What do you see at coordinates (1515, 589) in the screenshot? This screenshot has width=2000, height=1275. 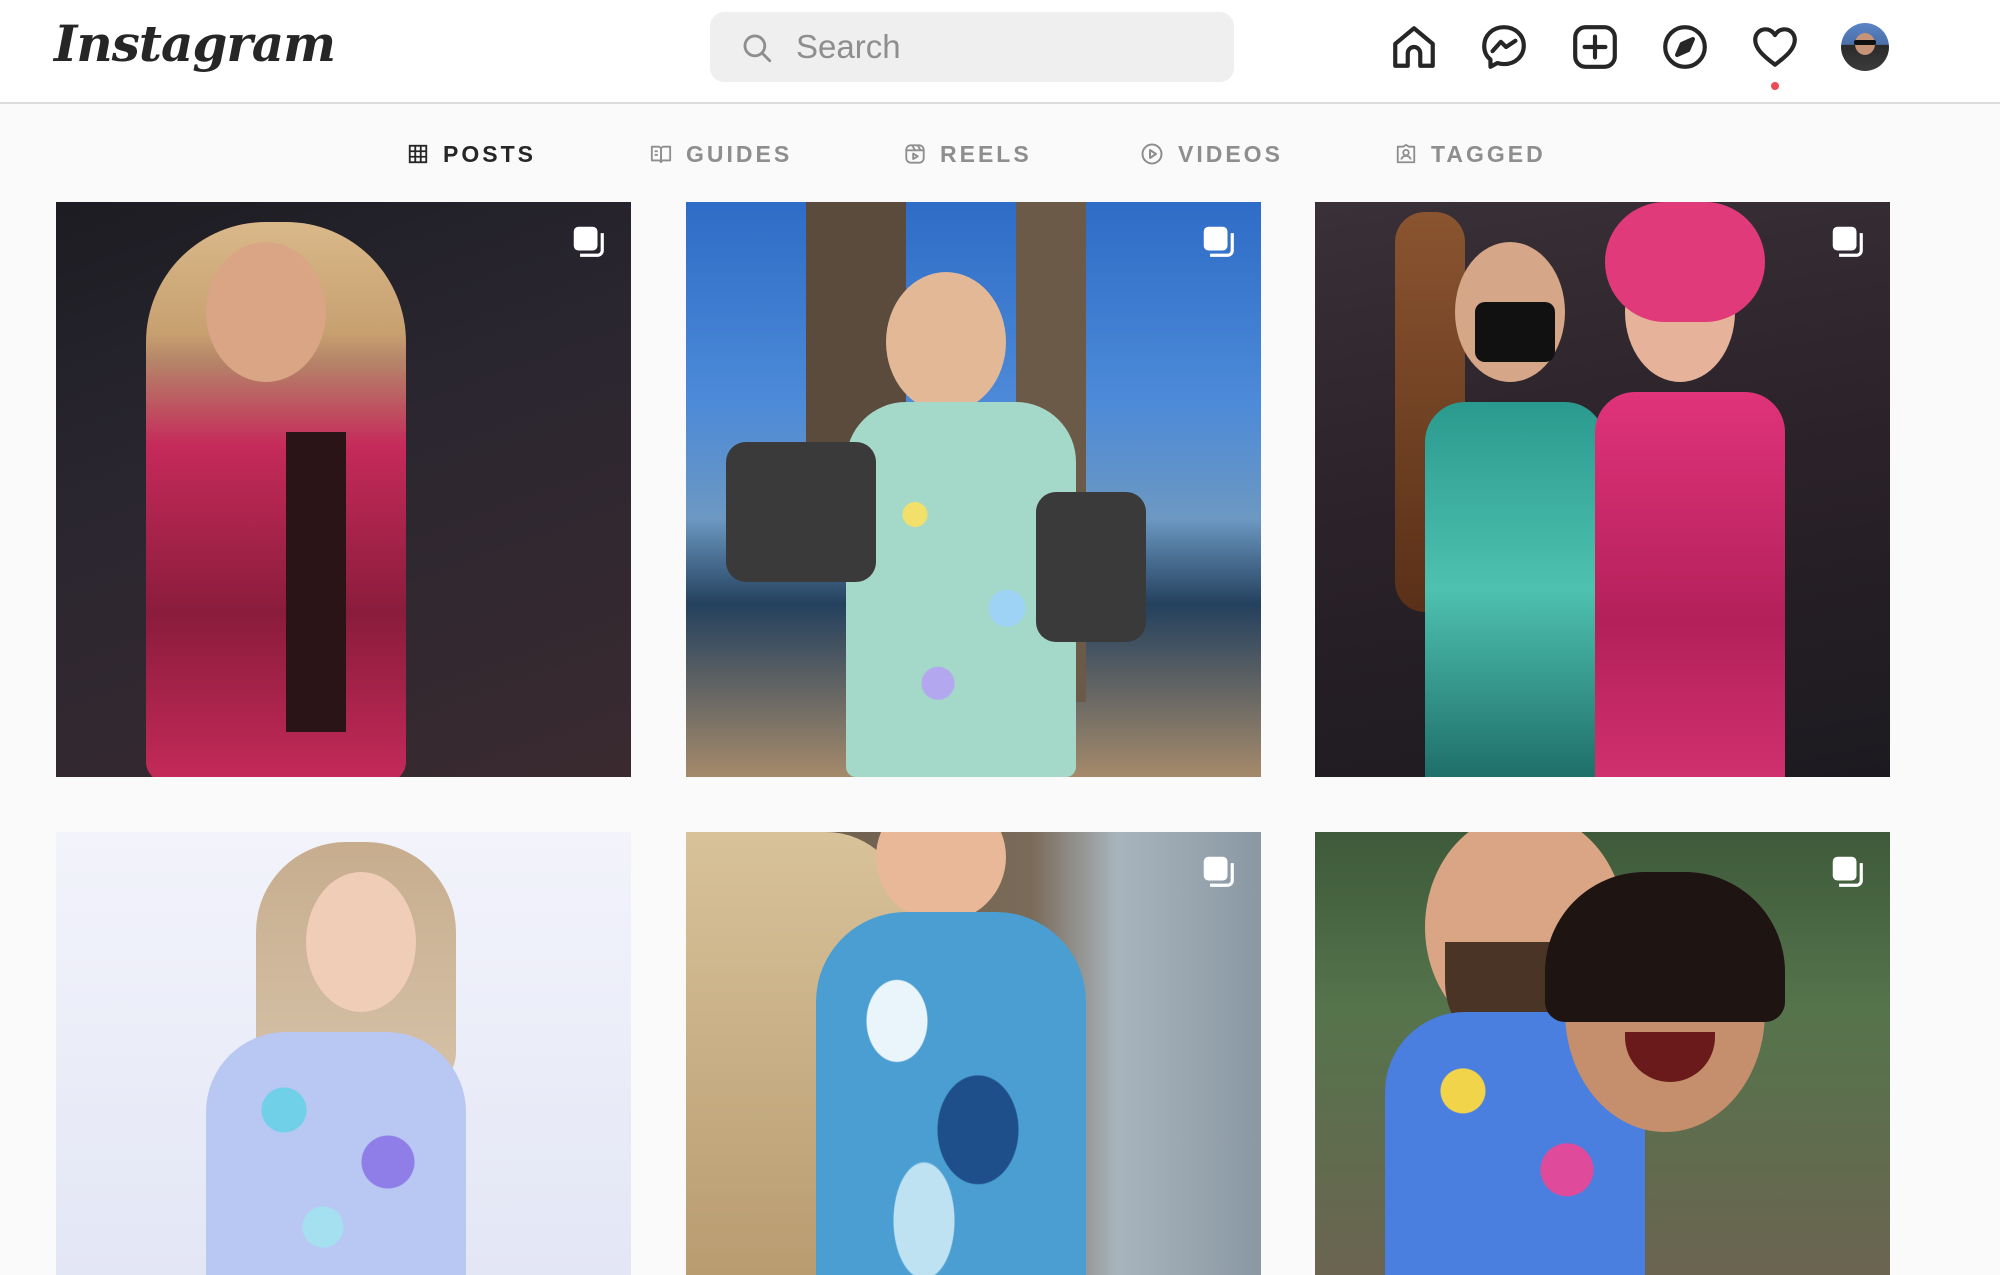 I see `photo-teal-outfit` at bounding box center [1515, 589].